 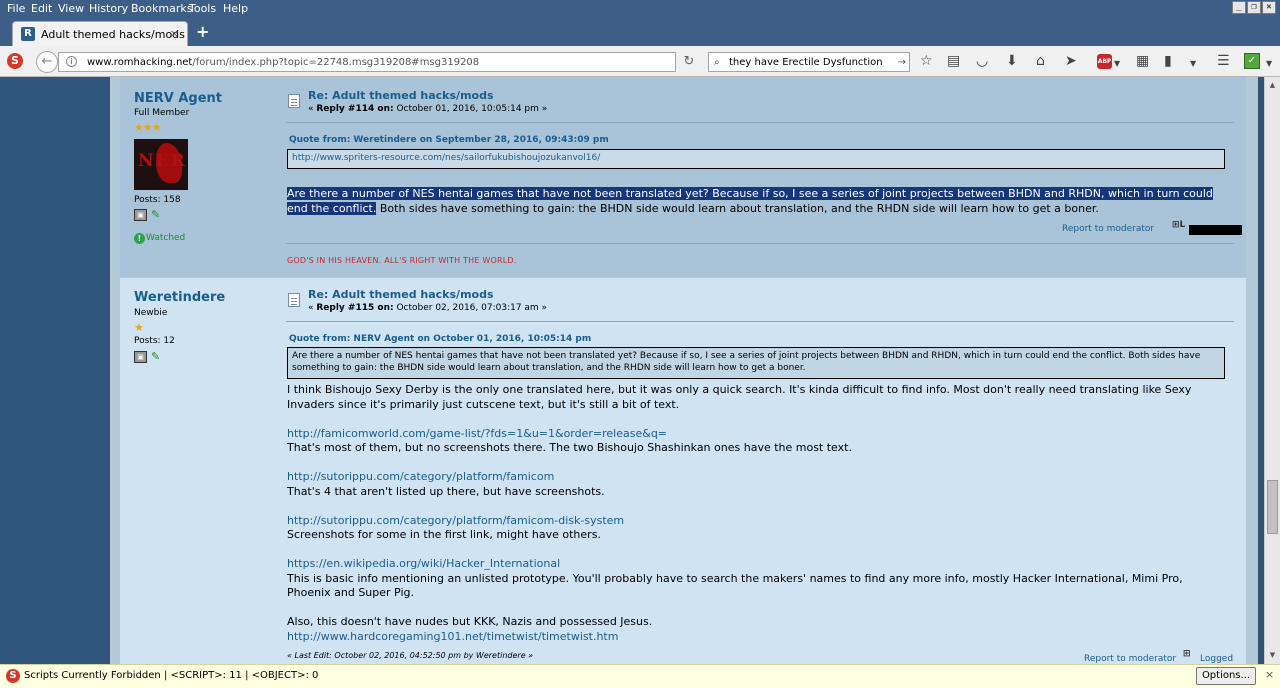 What do you see at coordinates (235, 8) in the screenshot?
I see `menu-help: Help` at bounding box center [235, 8].